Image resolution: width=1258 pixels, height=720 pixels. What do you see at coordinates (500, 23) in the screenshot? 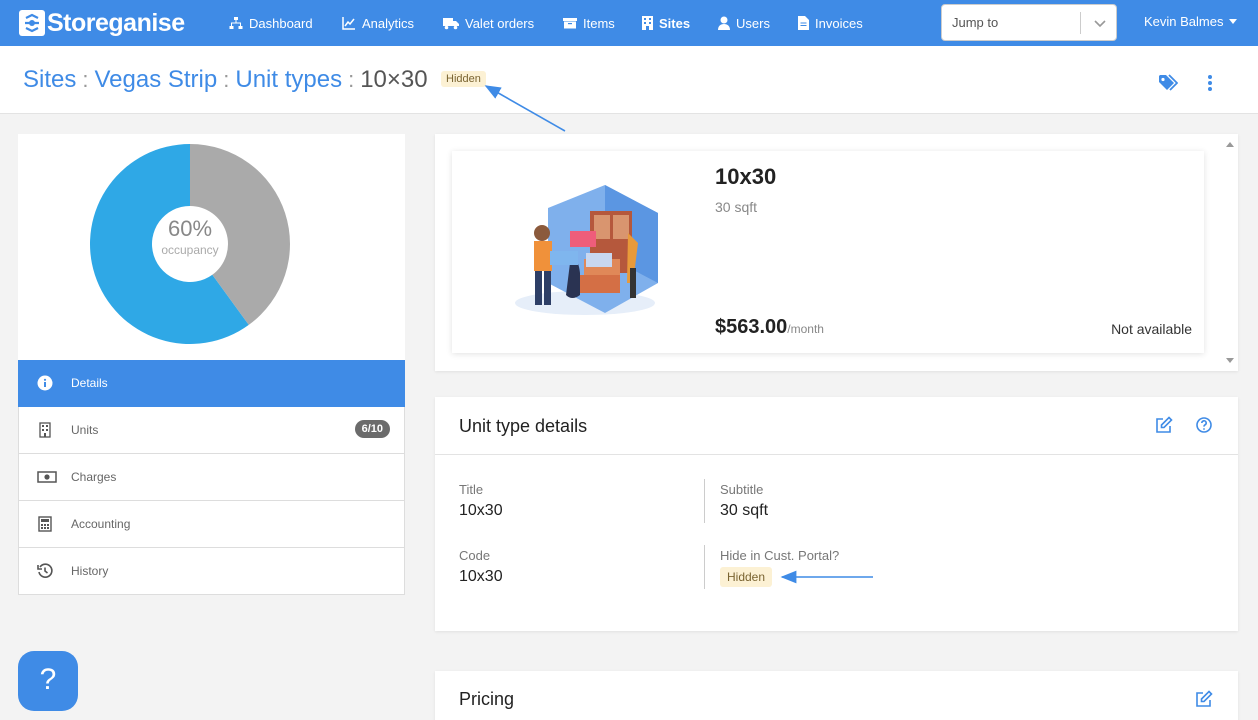
I see `nav-label: Valet orders` at bounding box center [500, 23].